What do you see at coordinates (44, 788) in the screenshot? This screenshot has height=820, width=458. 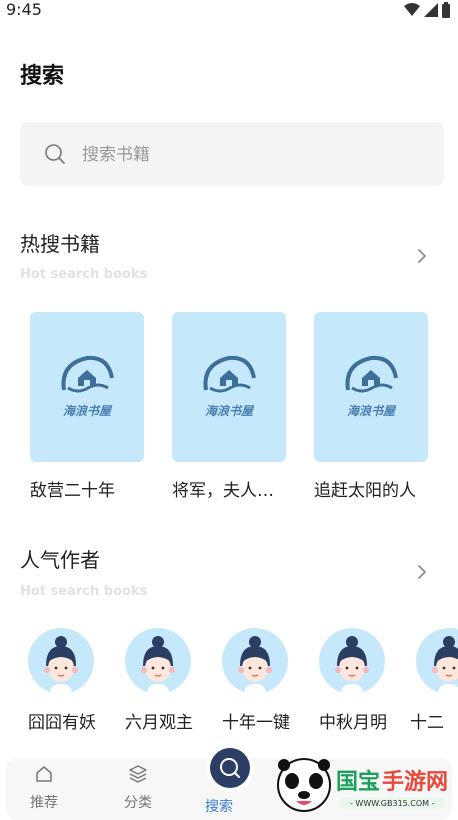 I see `tab-recommend: 推荐` at bounding box center [44, 788].